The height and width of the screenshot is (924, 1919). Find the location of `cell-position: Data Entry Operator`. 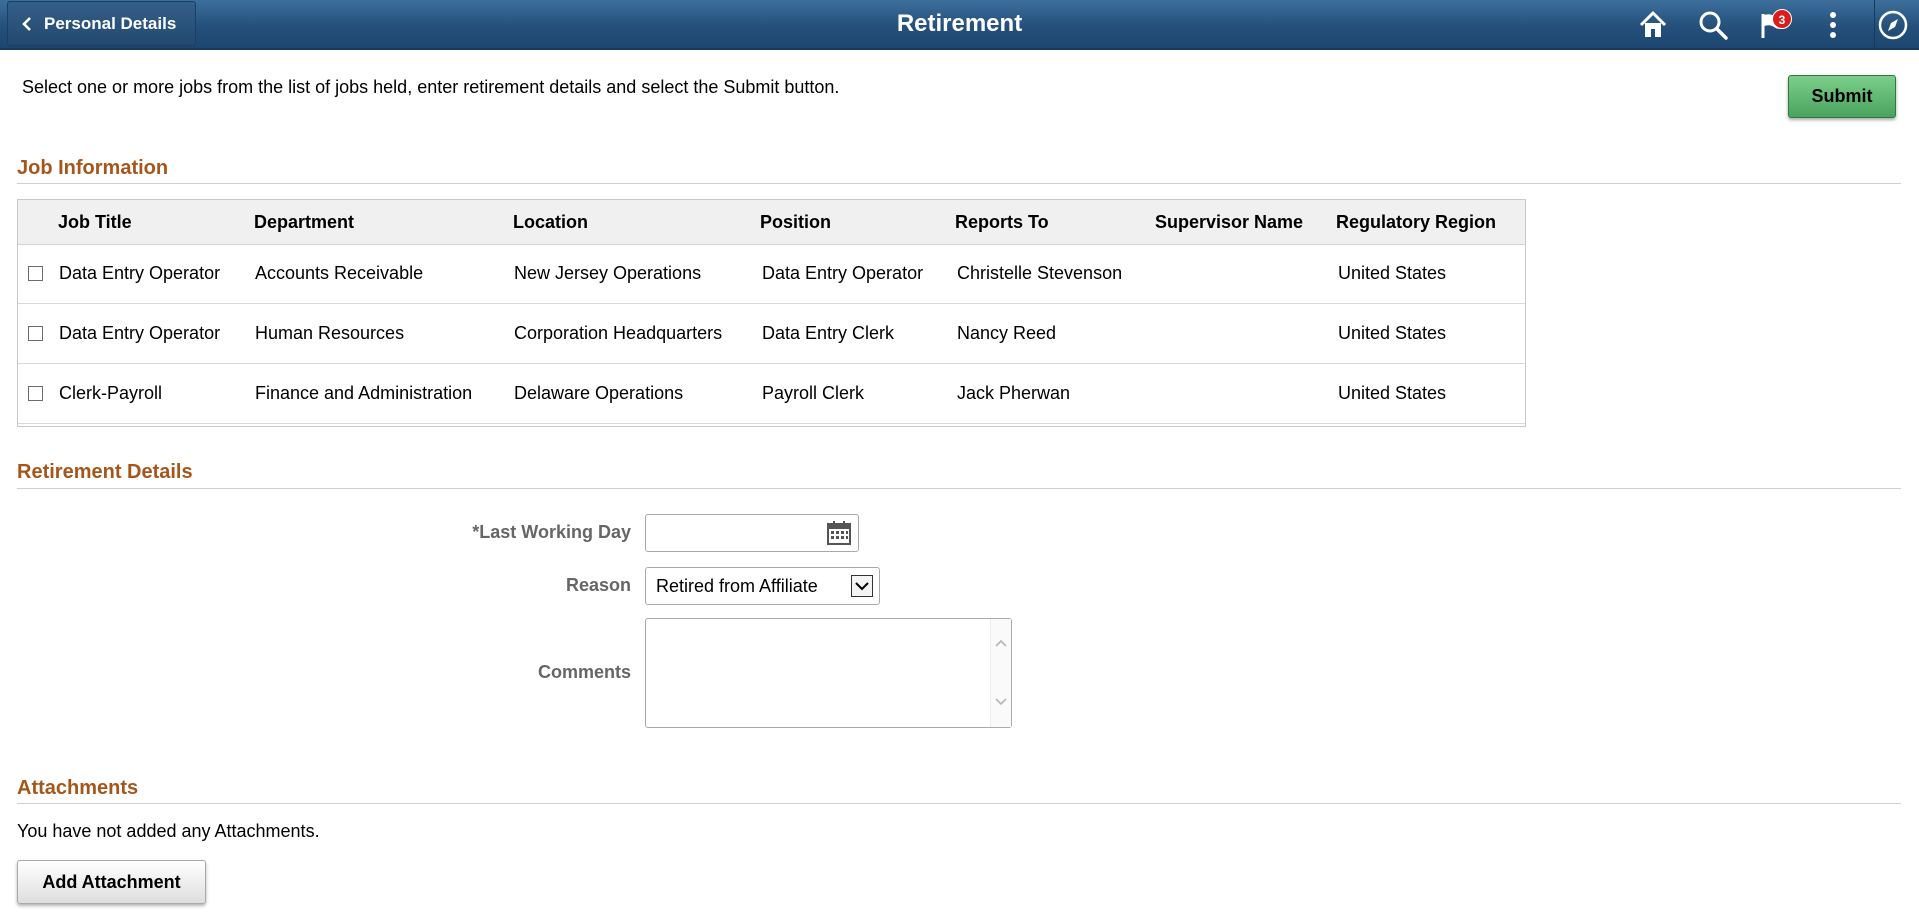

cell-position: Data Entry Operator is located at coordinates (842, 273).